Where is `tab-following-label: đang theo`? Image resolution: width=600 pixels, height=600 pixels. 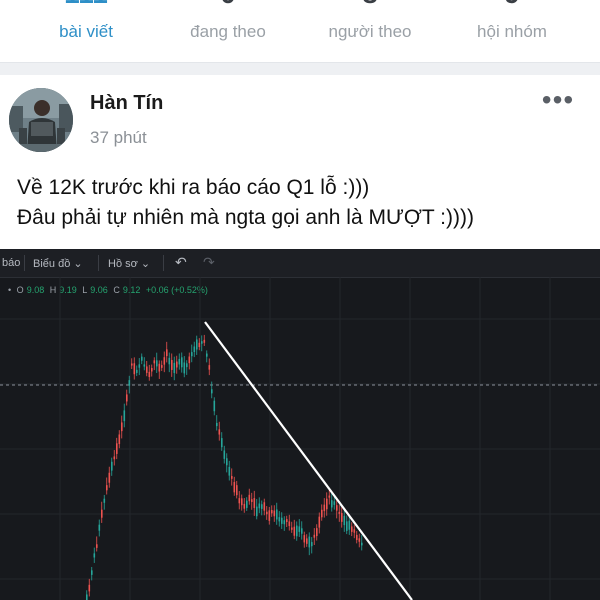
tab-following-label: đang theo is located at coordinates (228, 31).